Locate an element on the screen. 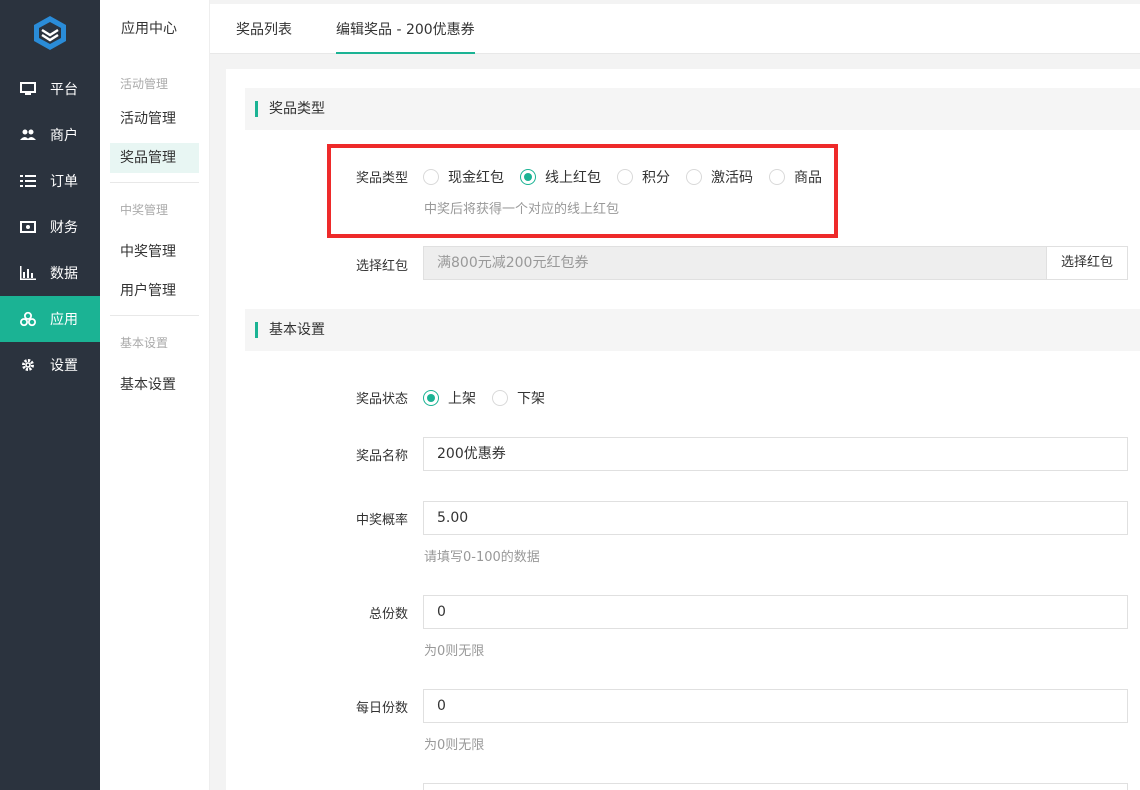 Image resolution: width=1140 pixels, height=790 pixels. total-input: 0 is located at coordinates (775, 612).